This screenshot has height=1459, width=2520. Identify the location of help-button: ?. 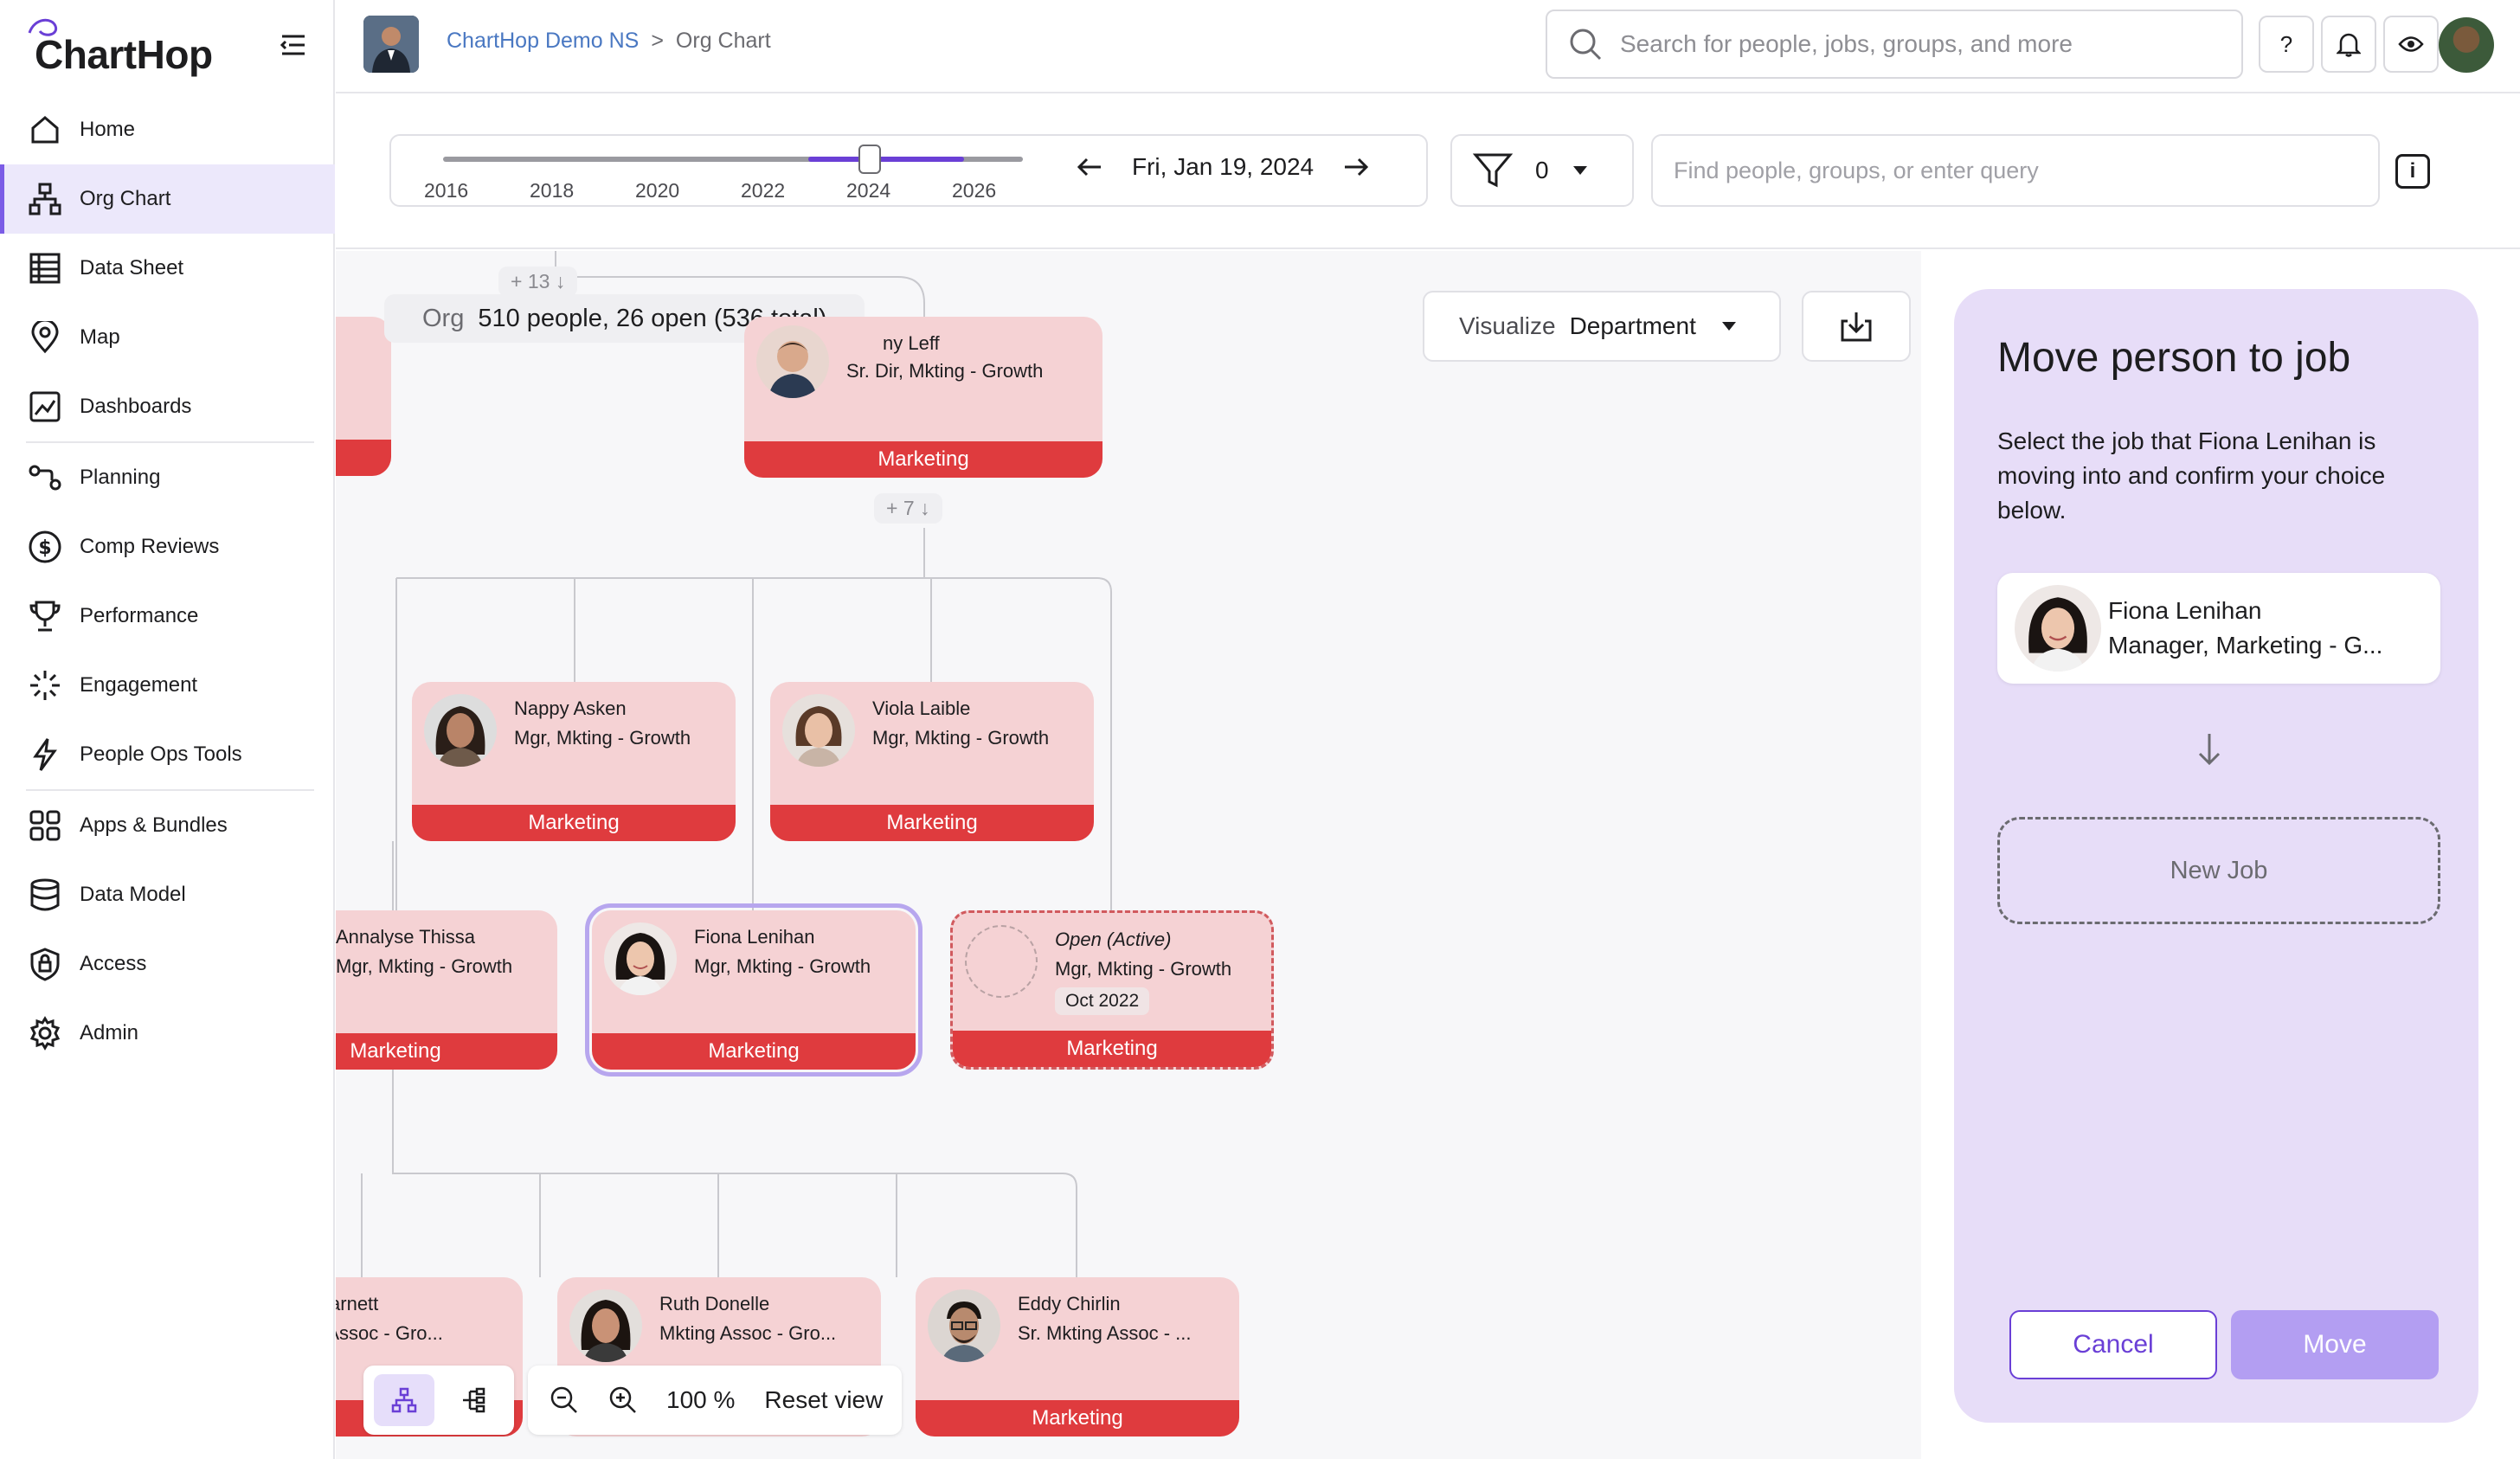
(2286, 44).